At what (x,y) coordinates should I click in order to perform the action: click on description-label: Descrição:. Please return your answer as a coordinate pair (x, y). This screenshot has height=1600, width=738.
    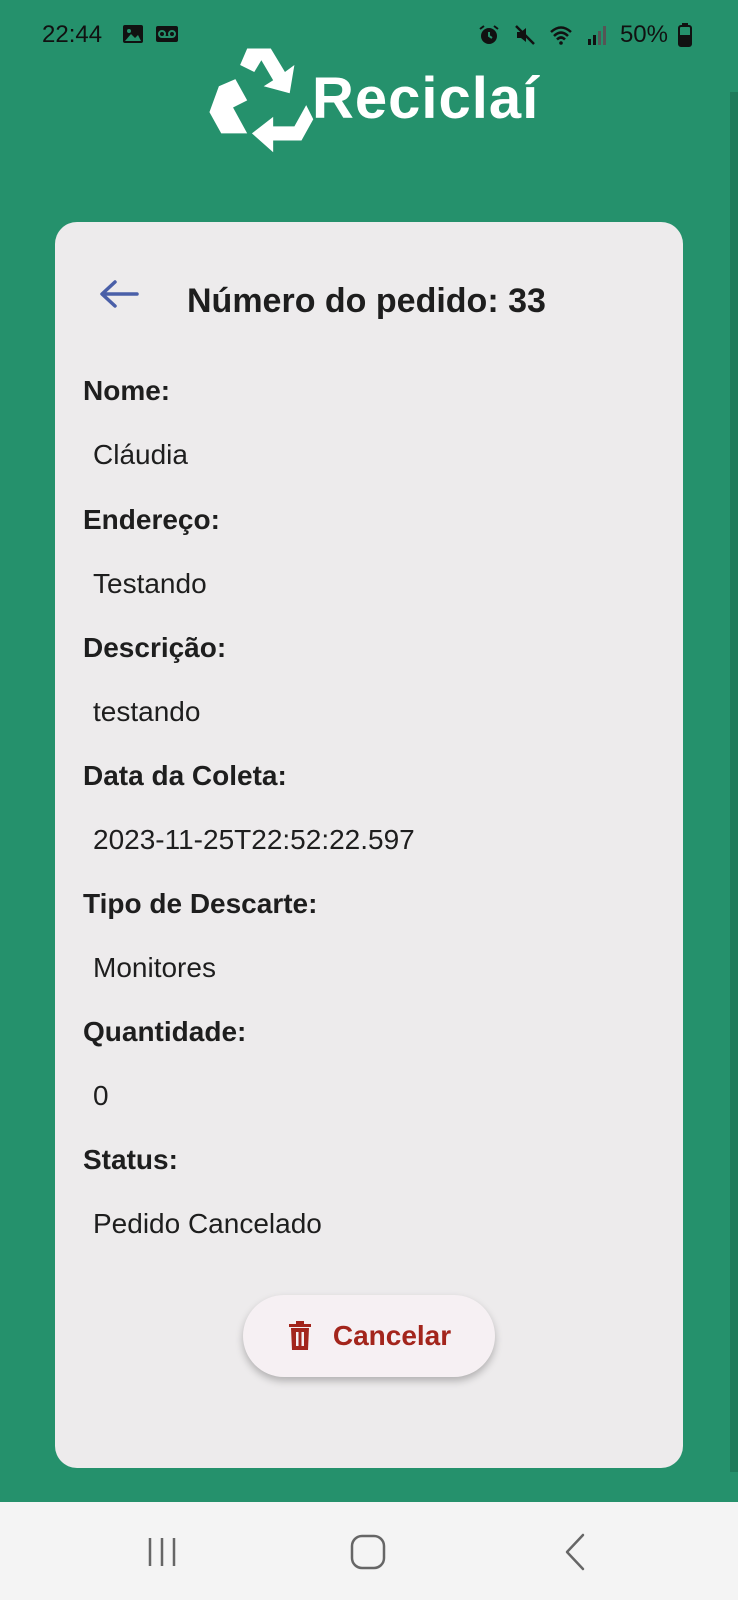
    Looking at the image, I should click on (155, 647).